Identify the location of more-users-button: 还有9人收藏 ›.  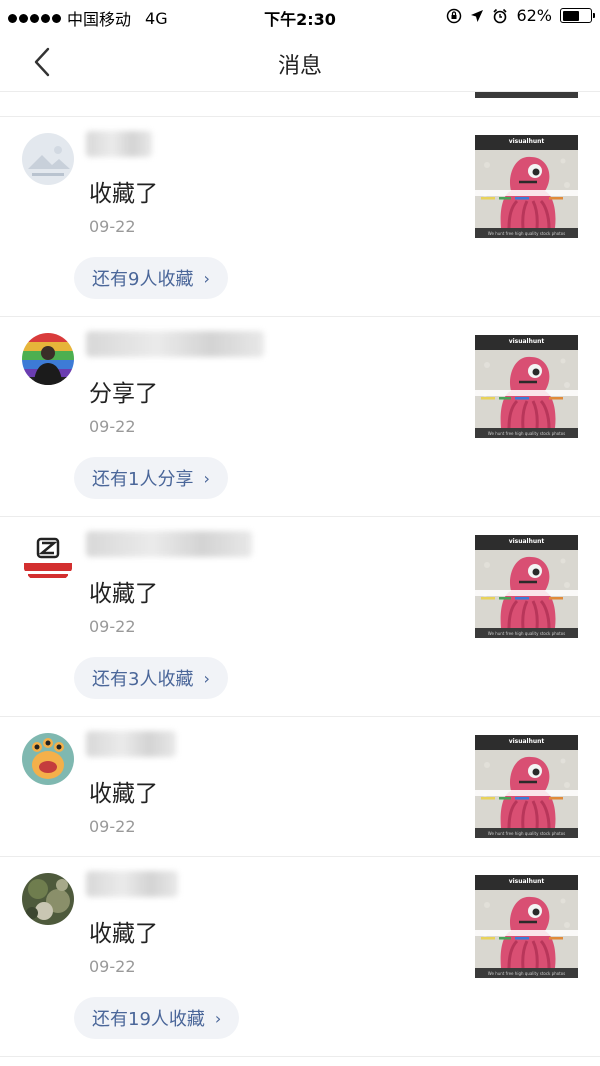
(151, 278).